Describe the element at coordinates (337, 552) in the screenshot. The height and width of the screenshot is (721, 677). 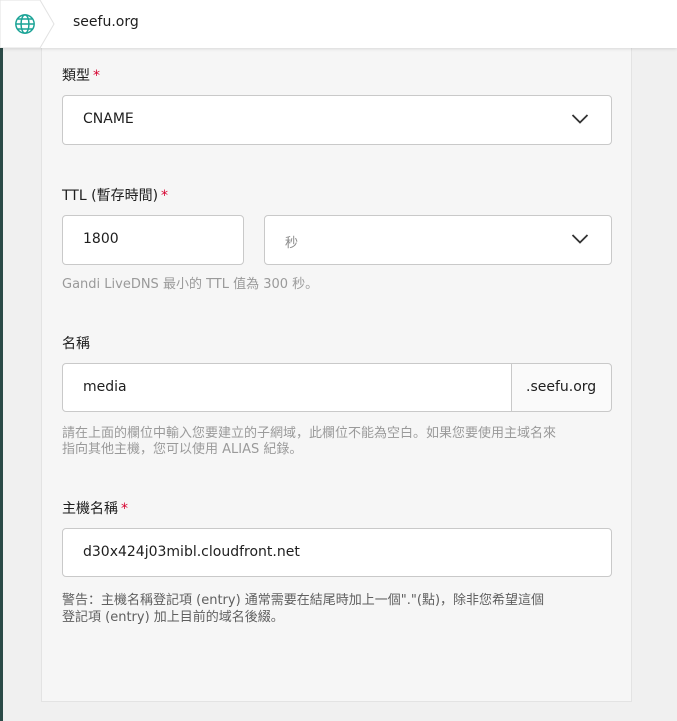
I see `hostname-input: d30x424j03mibl.cloudfront.net` at that location.